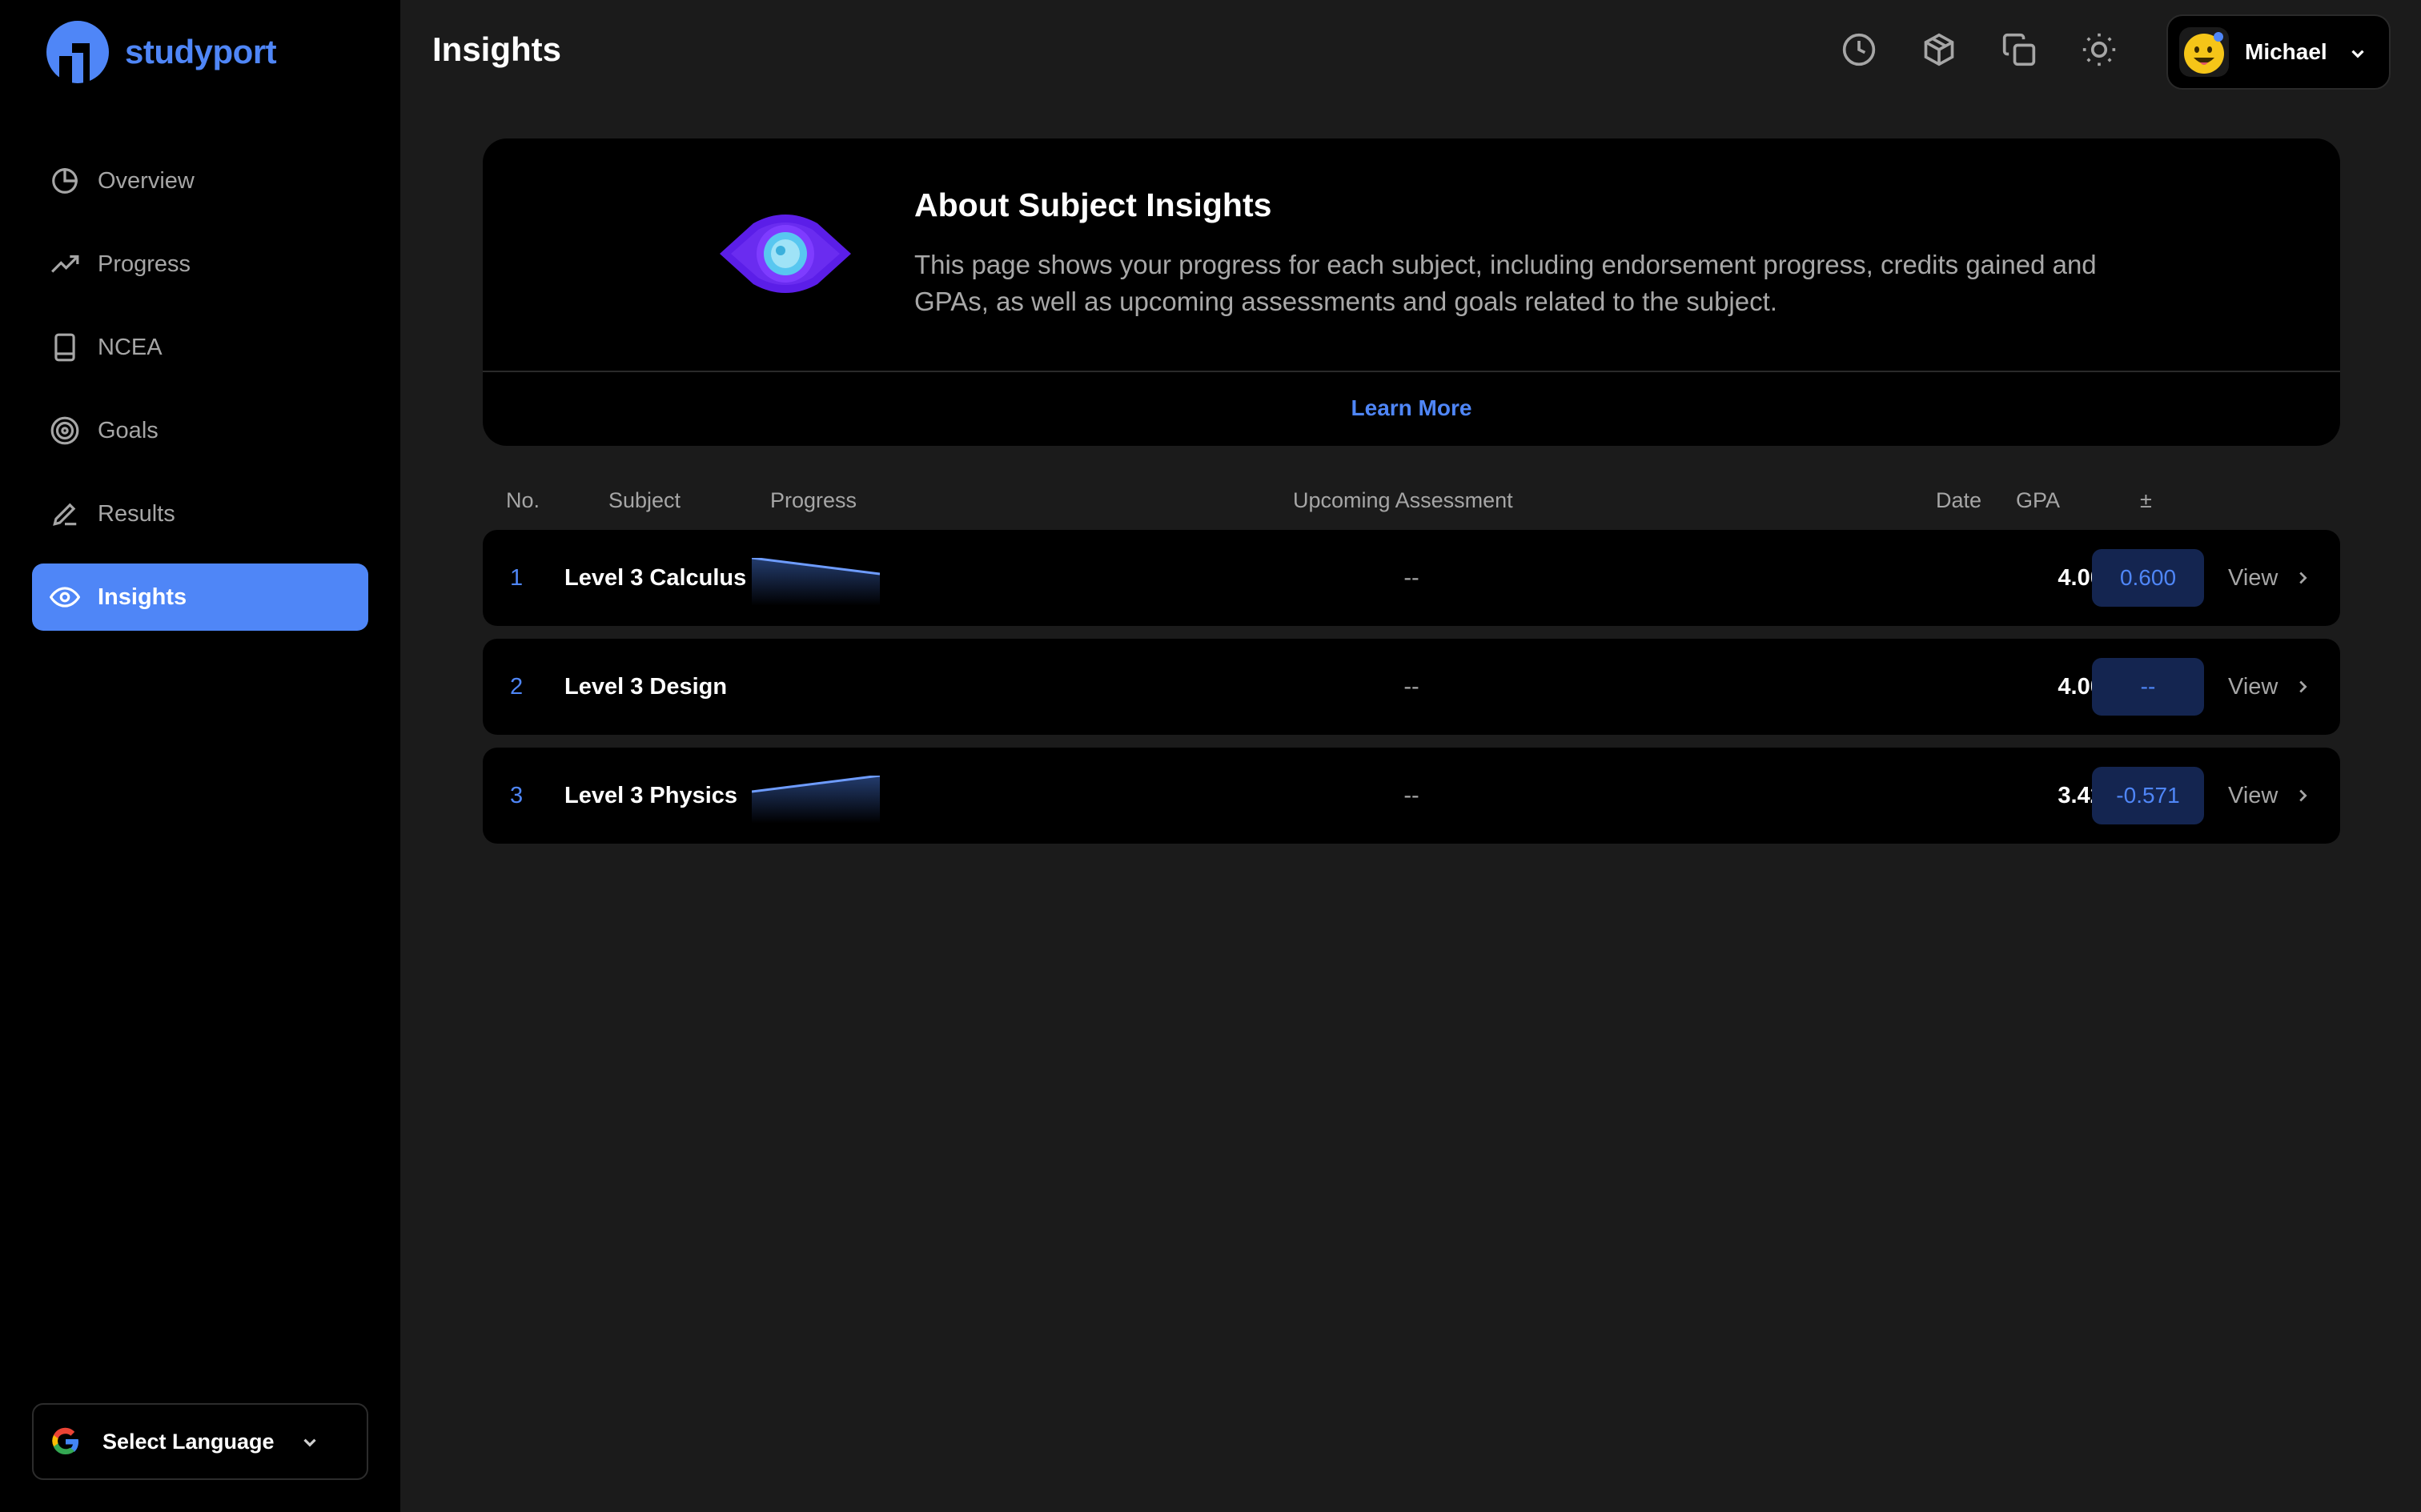  I want to click on gpa-delta-badge: 0.600, so click(2148, 578).